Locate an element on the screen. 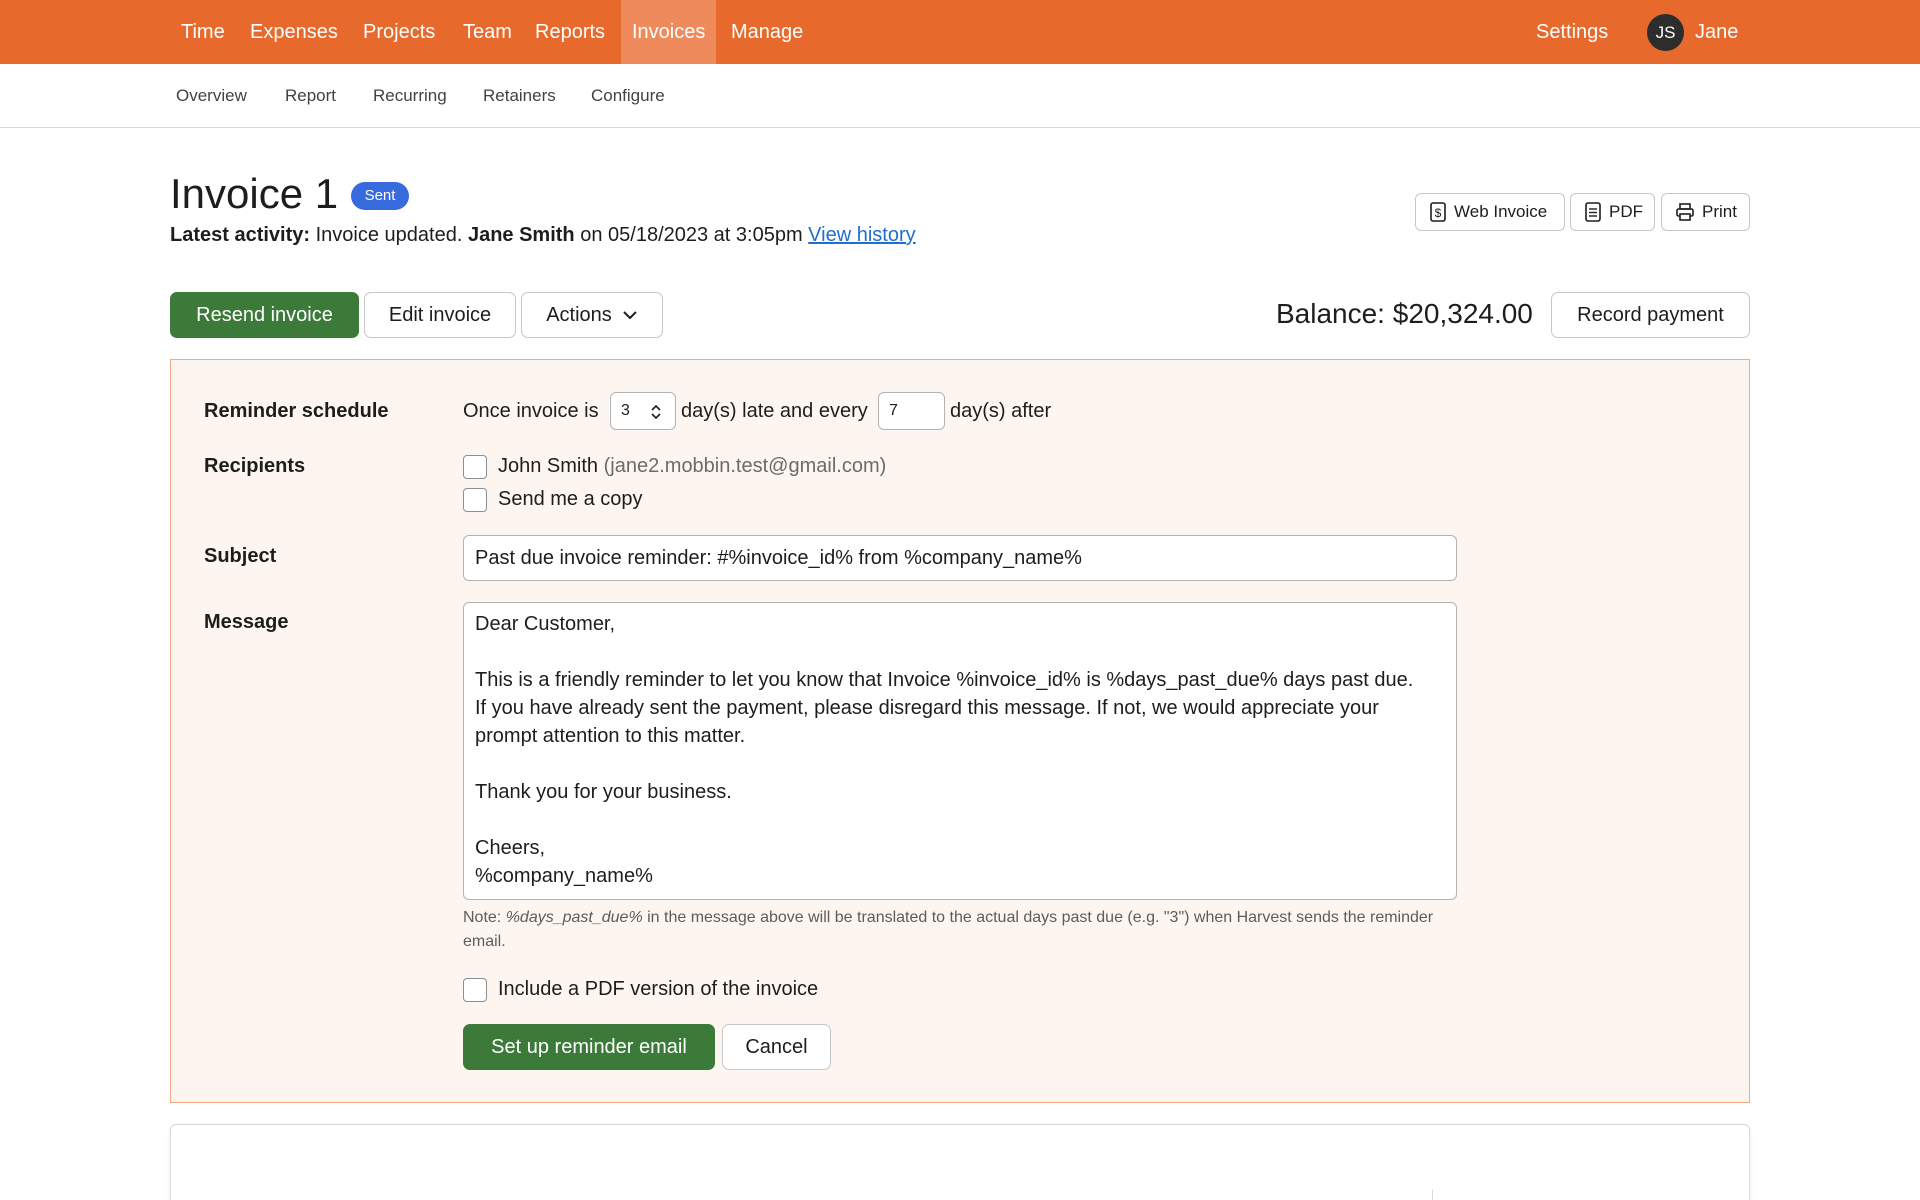 The height and width of the screenshot is (1200, 1920). recipients-label: Recipients is located at coordinates (255, 466).